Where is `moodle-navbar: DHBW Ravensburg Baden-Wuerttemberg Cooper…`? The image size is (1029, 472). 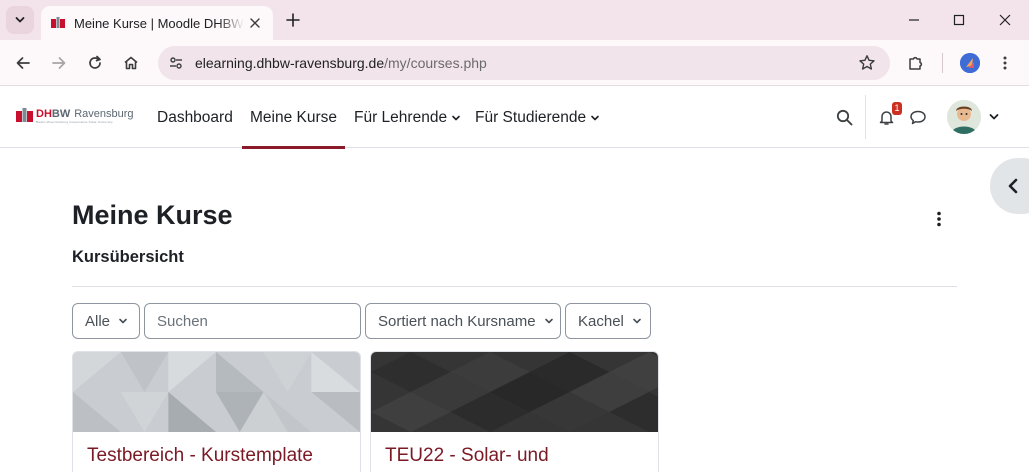
moodle-navbar: DHBW Ravensburg Baden-Wuerttemberg Cooper… is located at coordinates (514, 118).